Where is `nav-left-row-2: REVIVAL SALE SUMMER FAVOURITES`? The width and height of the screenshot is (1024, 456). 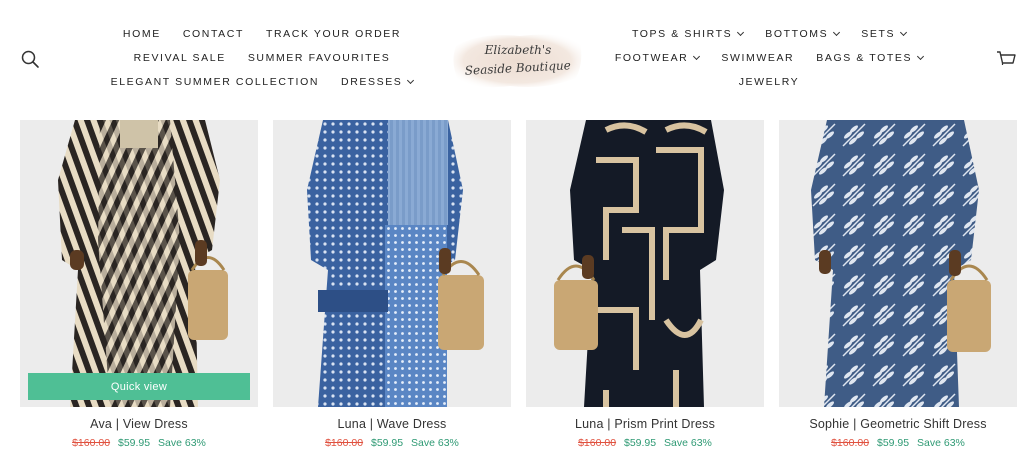 nav-left-row-2: REVIVAL SALE SUMMER FAVOURITES is located at coordinates (262, 58).